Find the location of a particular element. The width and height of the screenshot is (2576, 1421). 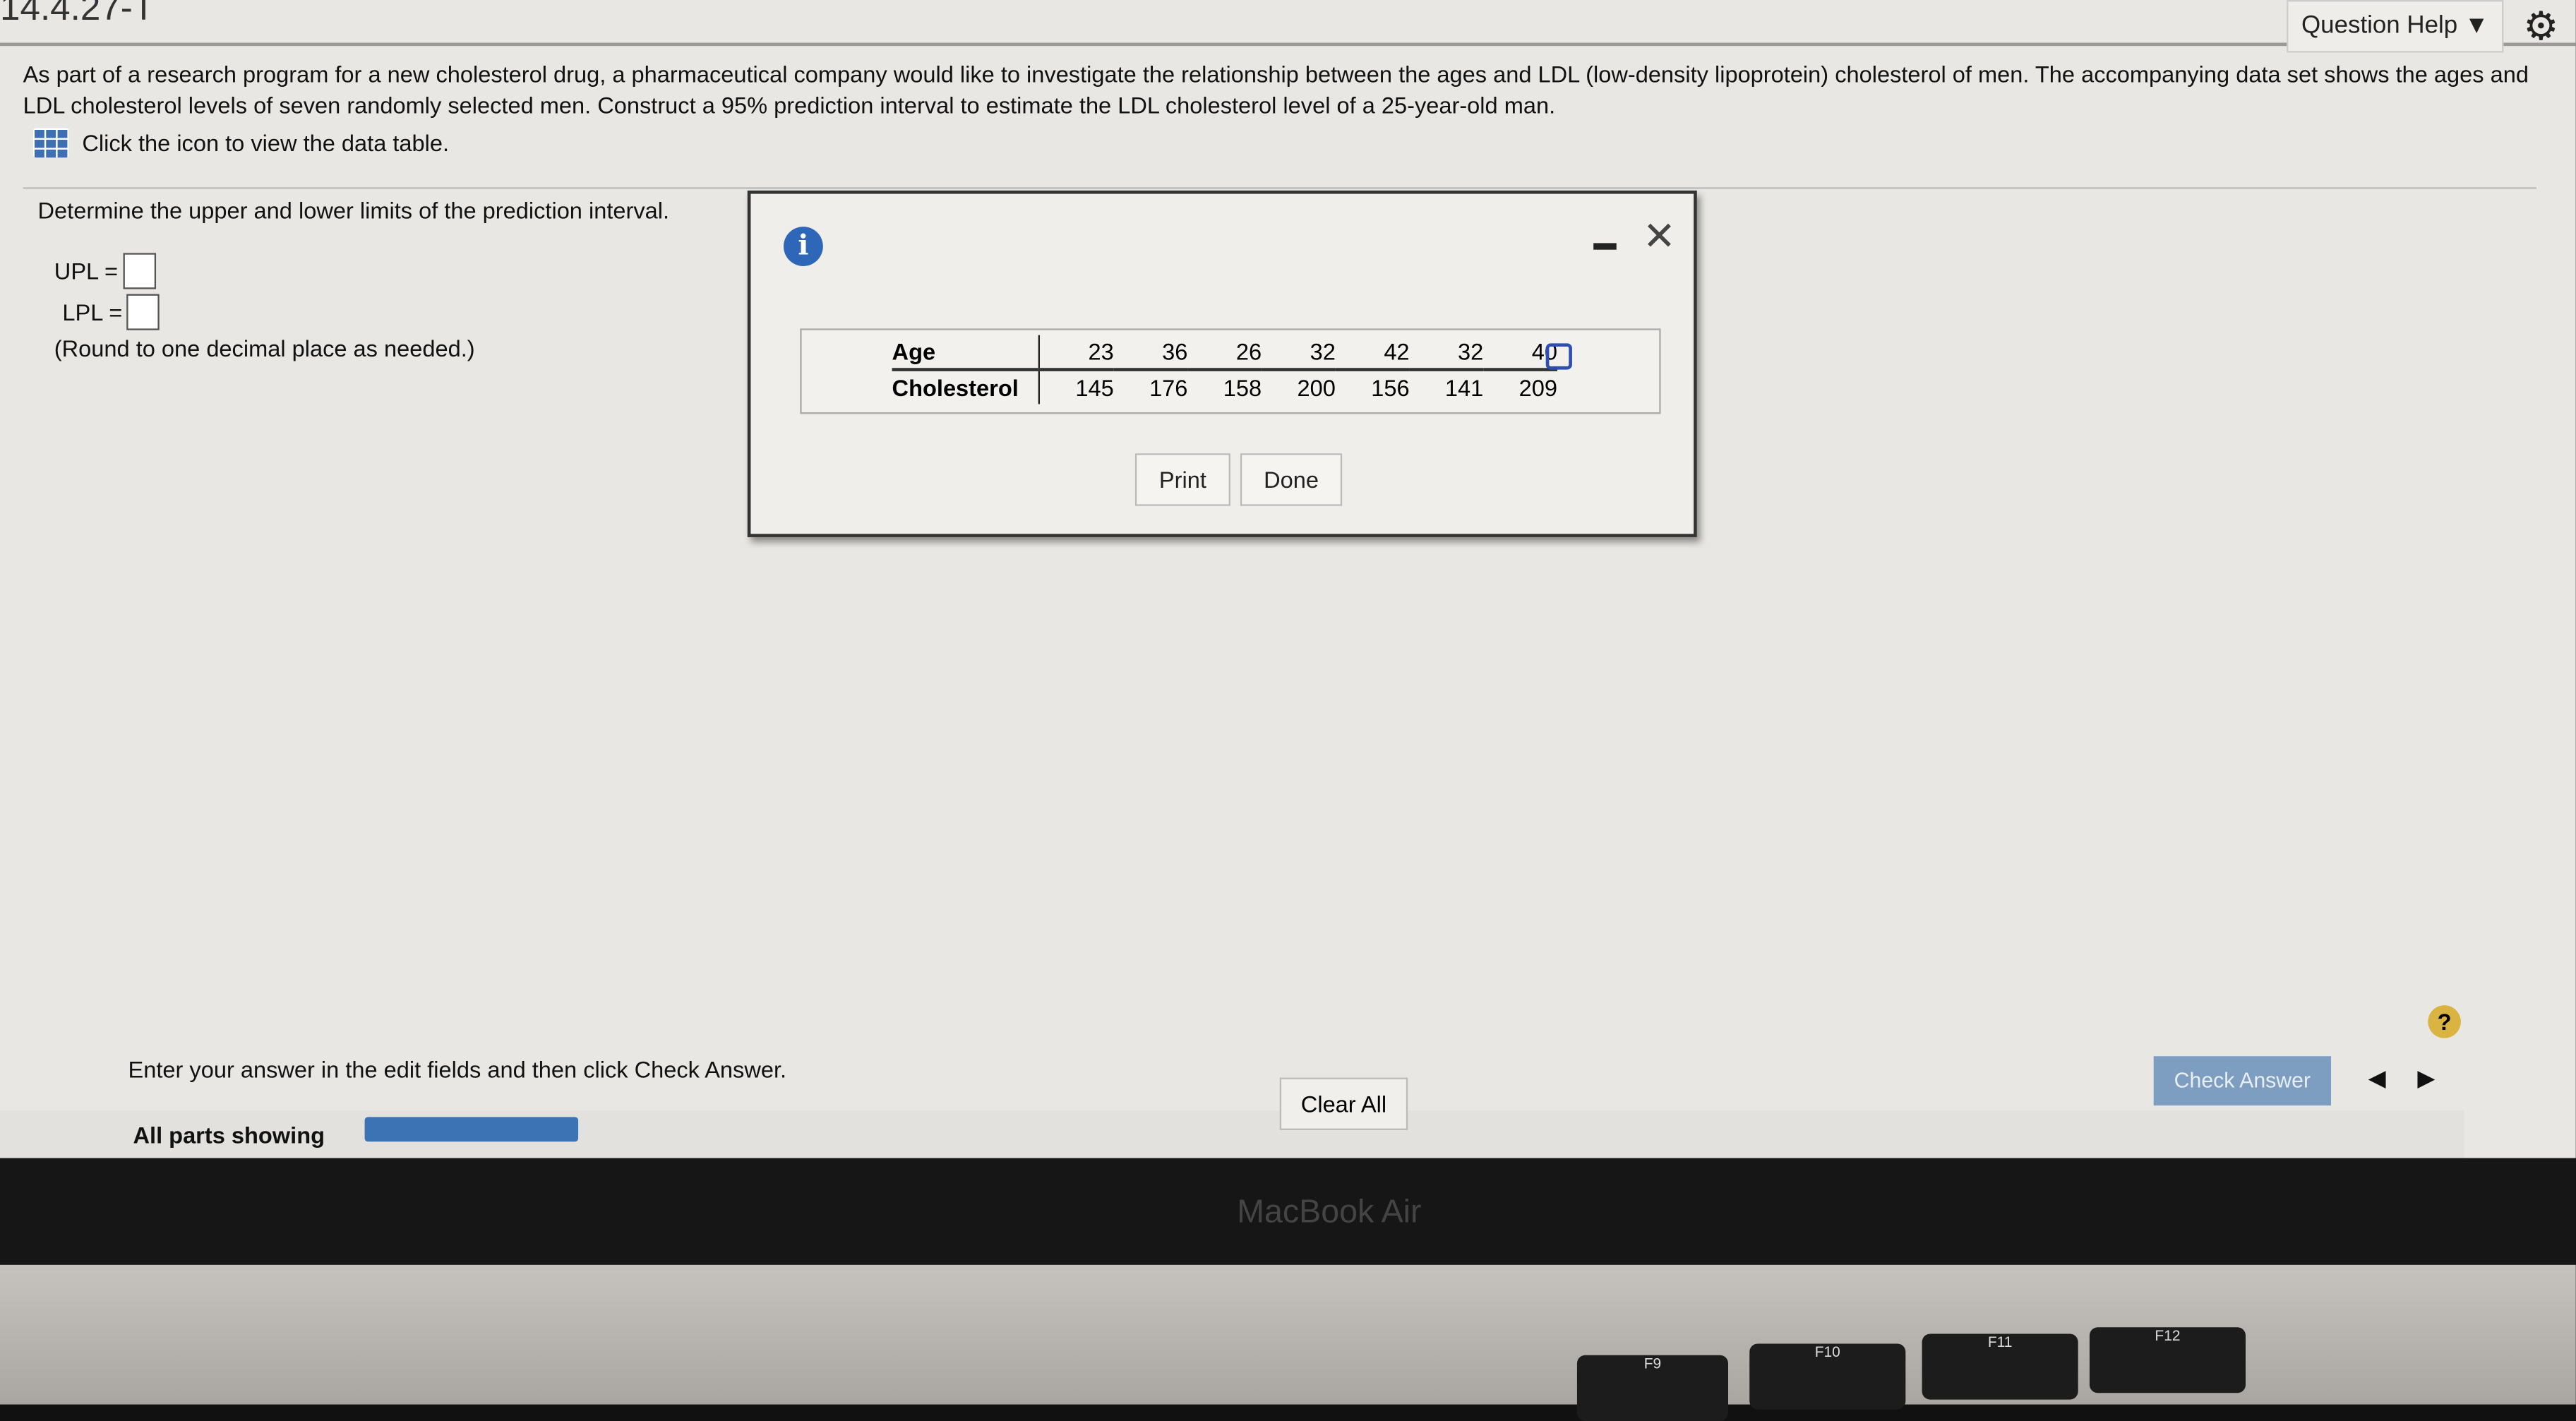

table-cell: 200 is located at coordinates (1316, 387).